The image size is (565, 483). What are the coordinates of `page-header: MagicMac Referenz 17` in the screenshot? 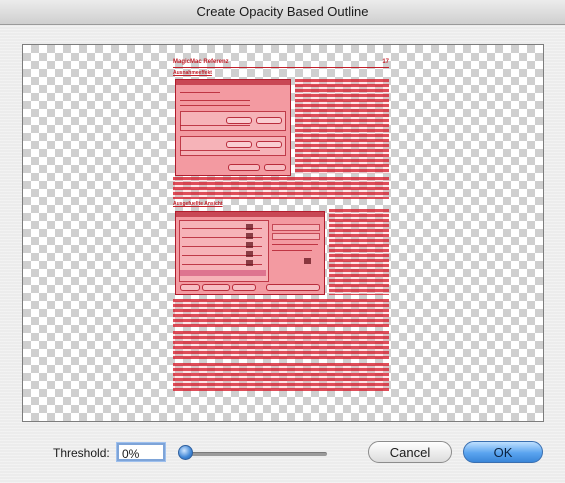 It's located at (281, 63).